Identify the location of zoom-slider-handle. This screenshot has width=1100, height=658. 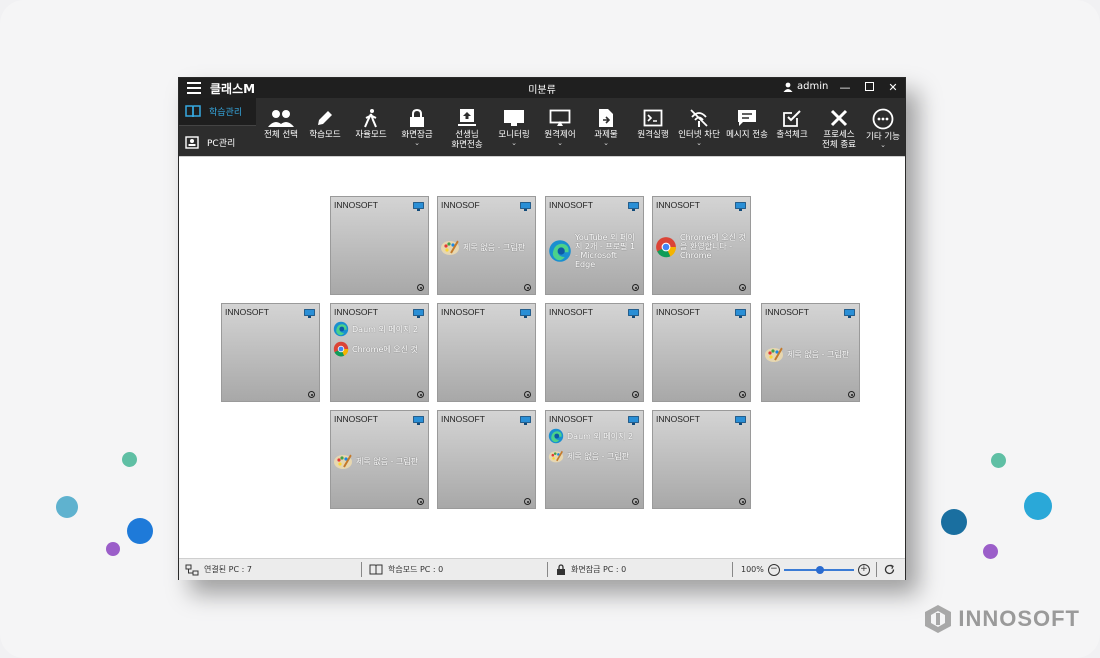
(819, 569).